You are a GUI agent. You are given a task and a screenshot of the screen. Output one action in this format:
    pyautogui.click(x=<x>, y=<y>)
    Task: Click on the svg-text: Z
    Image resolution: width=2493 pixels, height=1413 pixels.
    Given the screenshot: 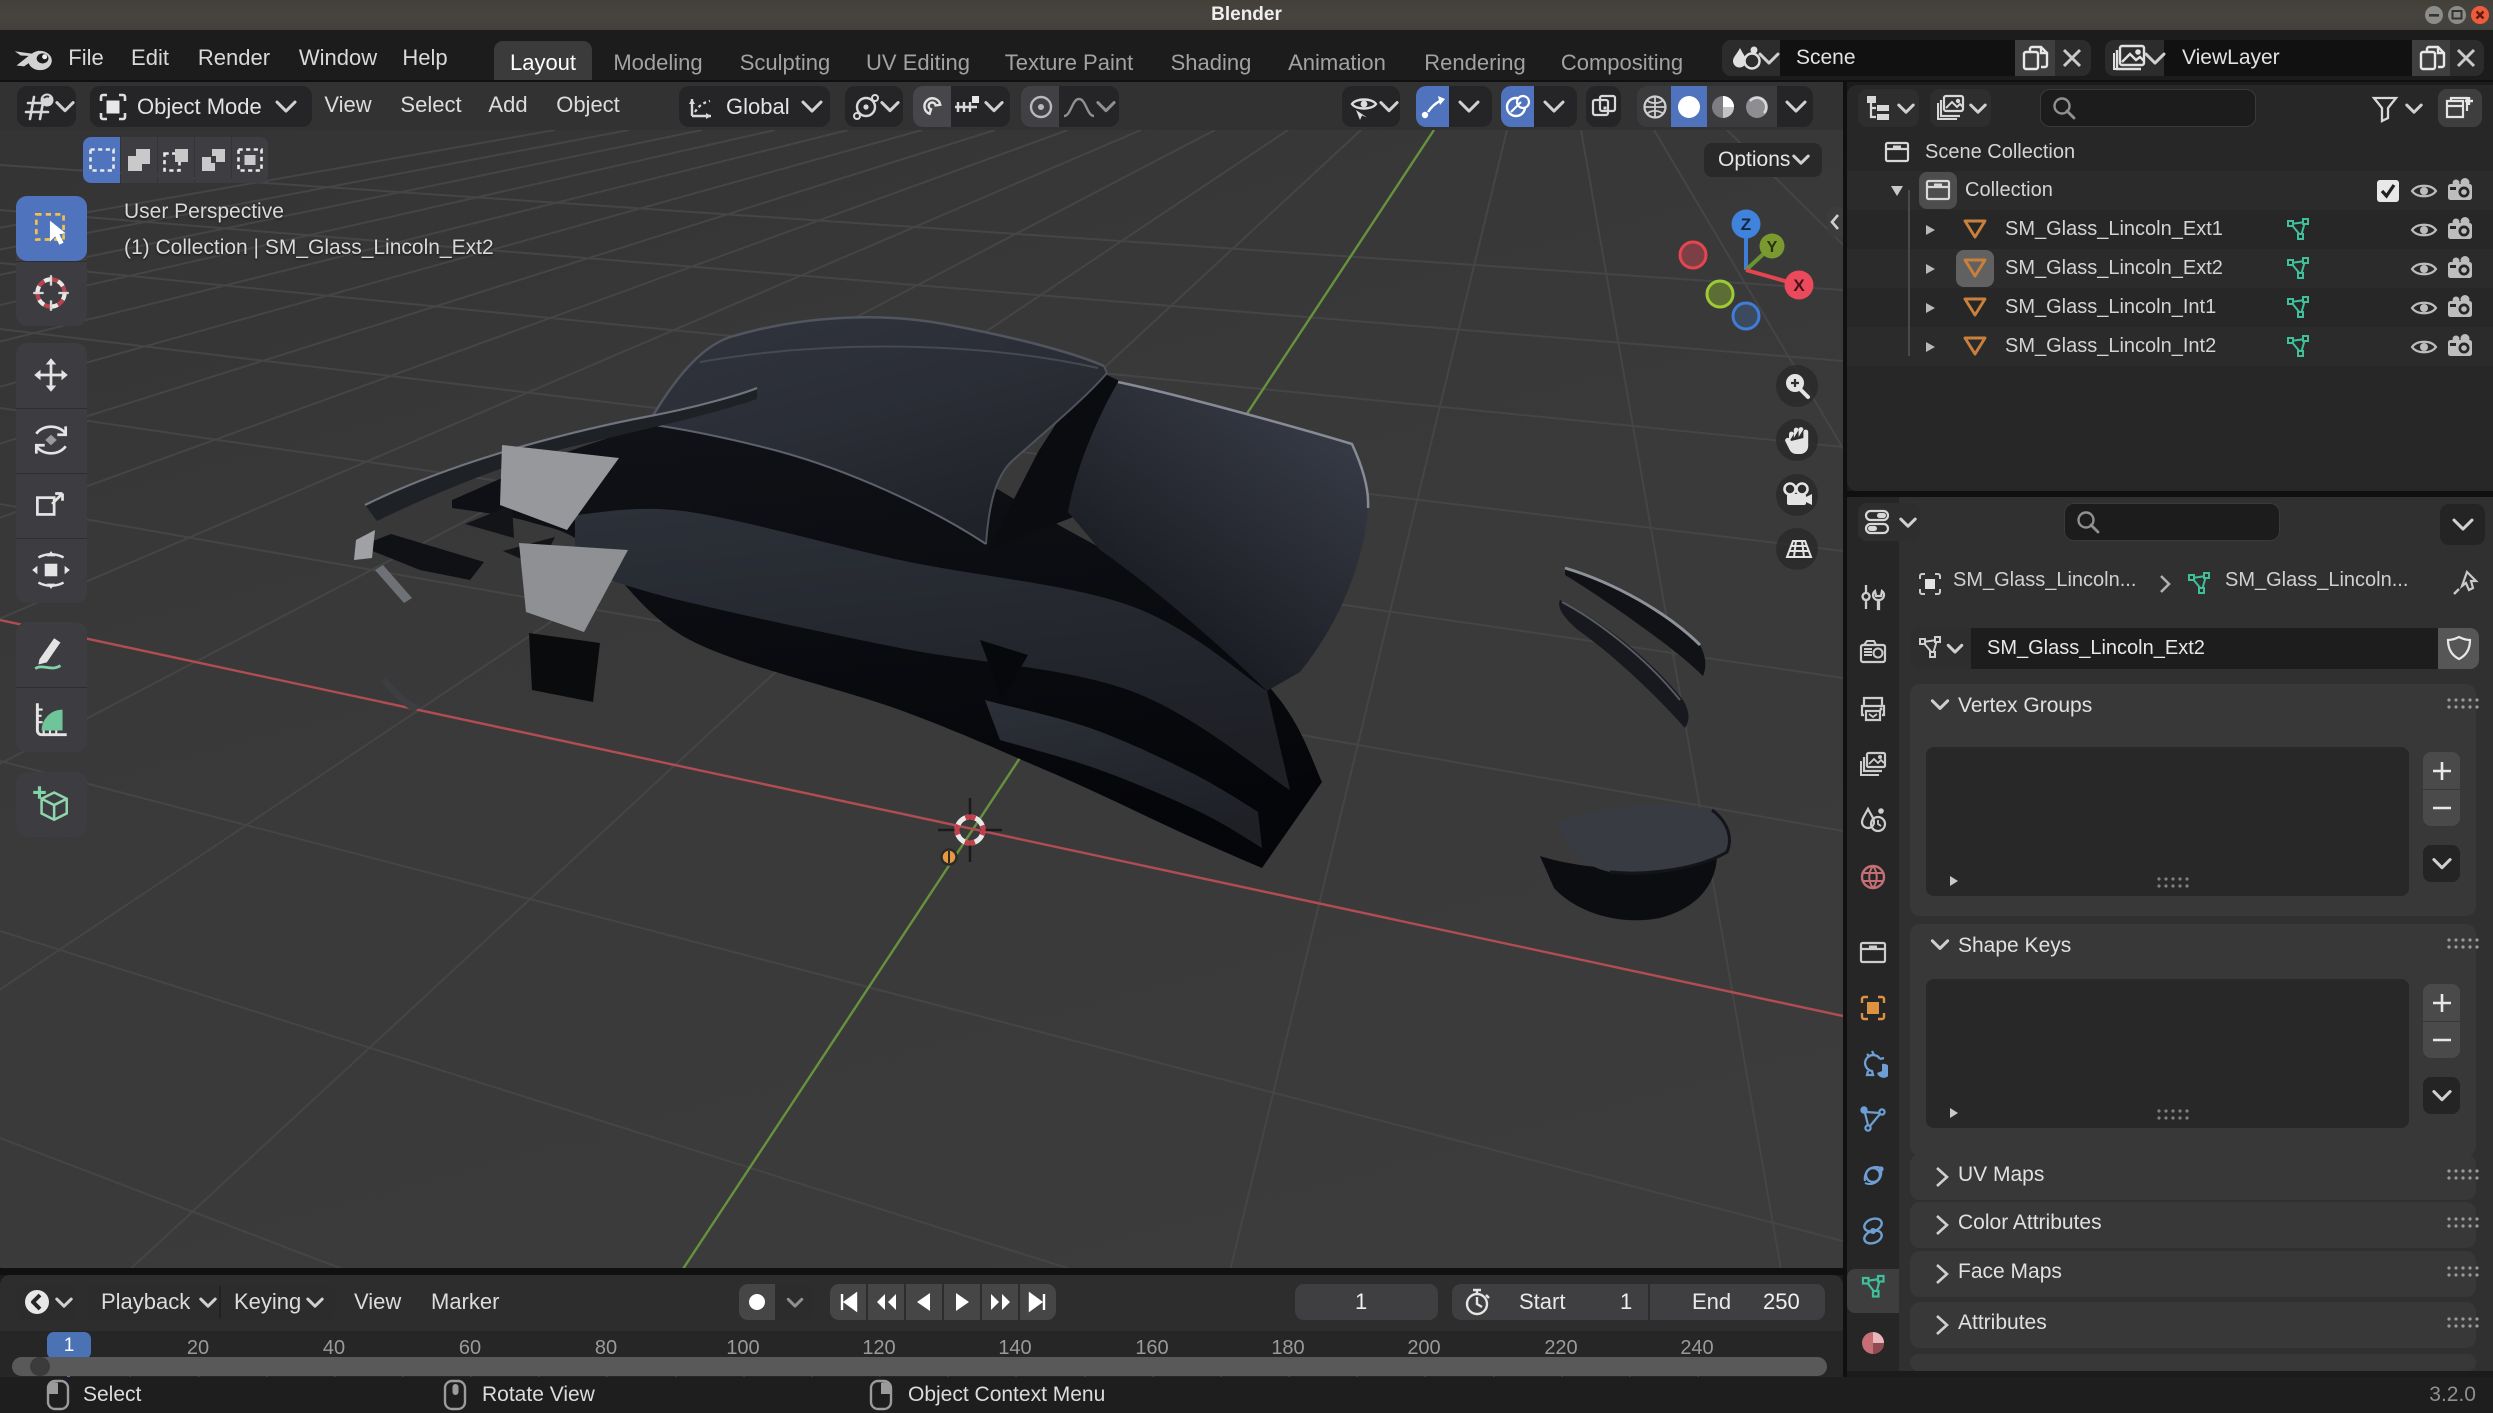 What is the action you would take?
    pyautogui.click(x=1746, y=224)
    